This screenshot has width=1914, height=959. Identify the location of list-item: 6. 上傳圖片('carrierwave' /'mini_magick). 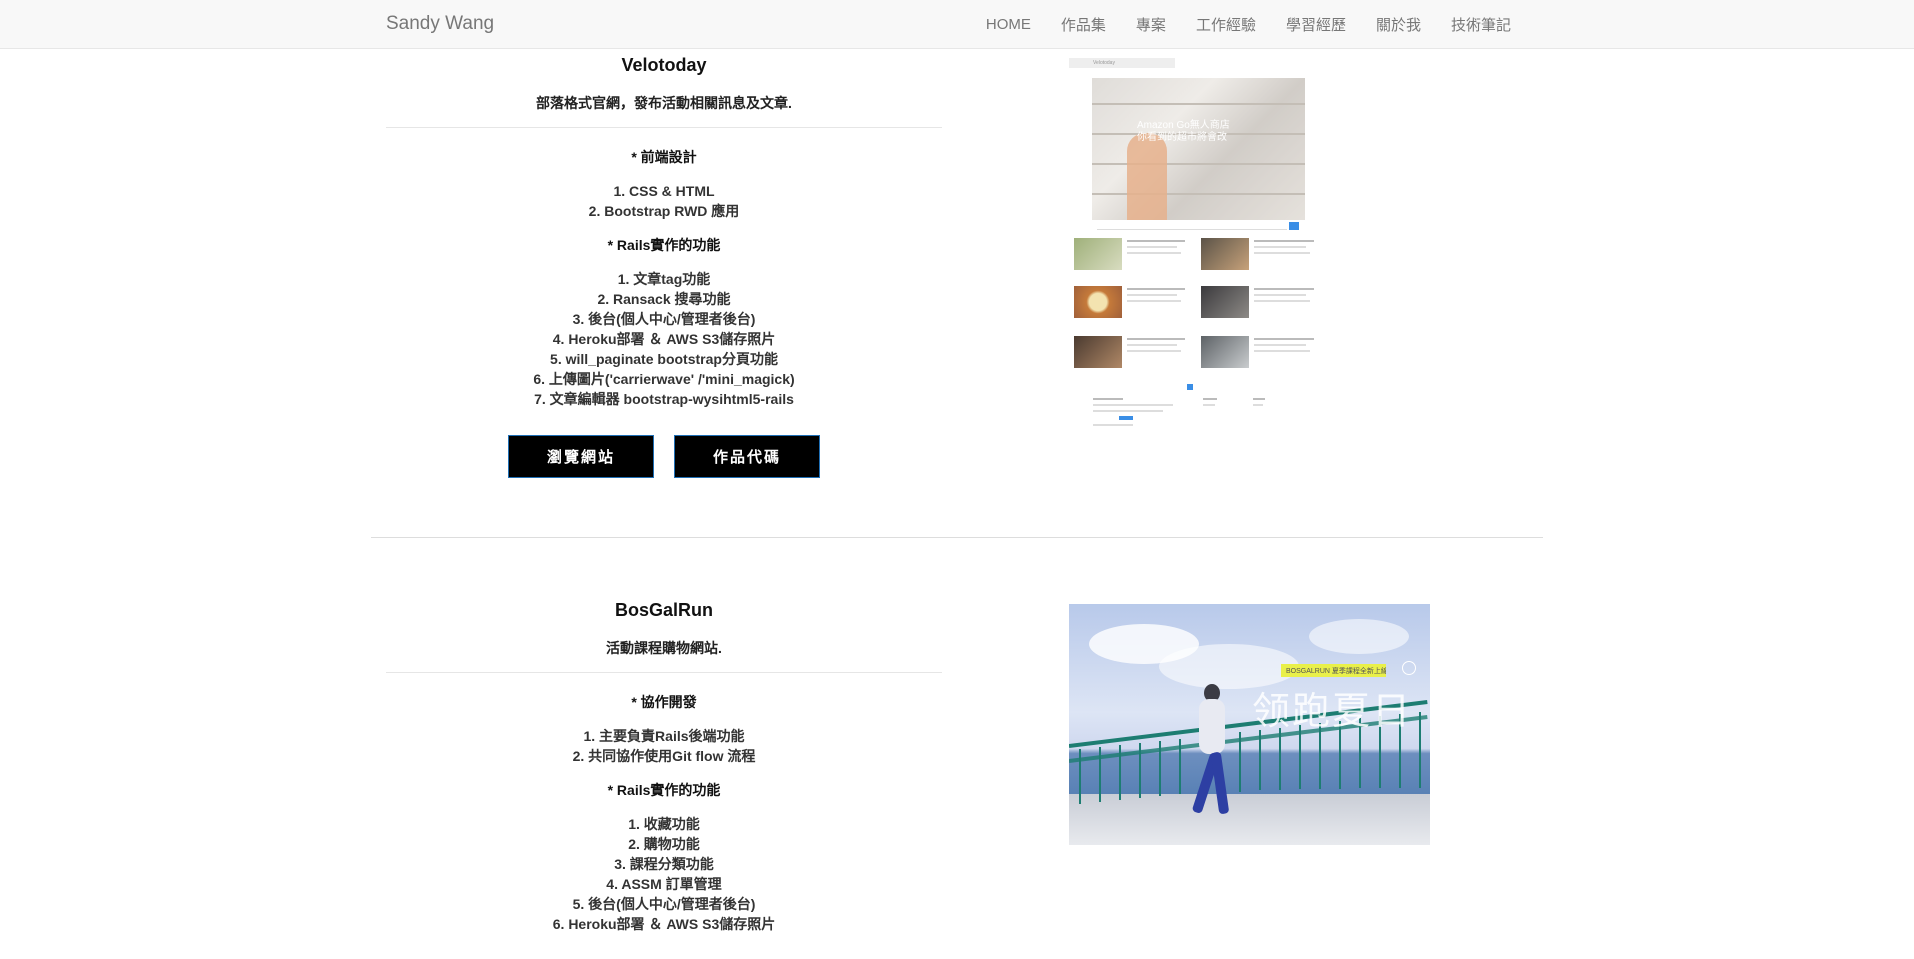
(664, 379).